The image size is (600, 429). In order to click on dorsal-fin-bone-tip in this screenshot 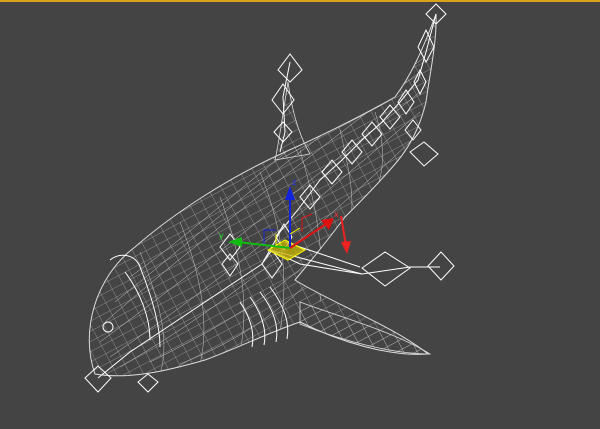, I will do `click(290, 68)`.